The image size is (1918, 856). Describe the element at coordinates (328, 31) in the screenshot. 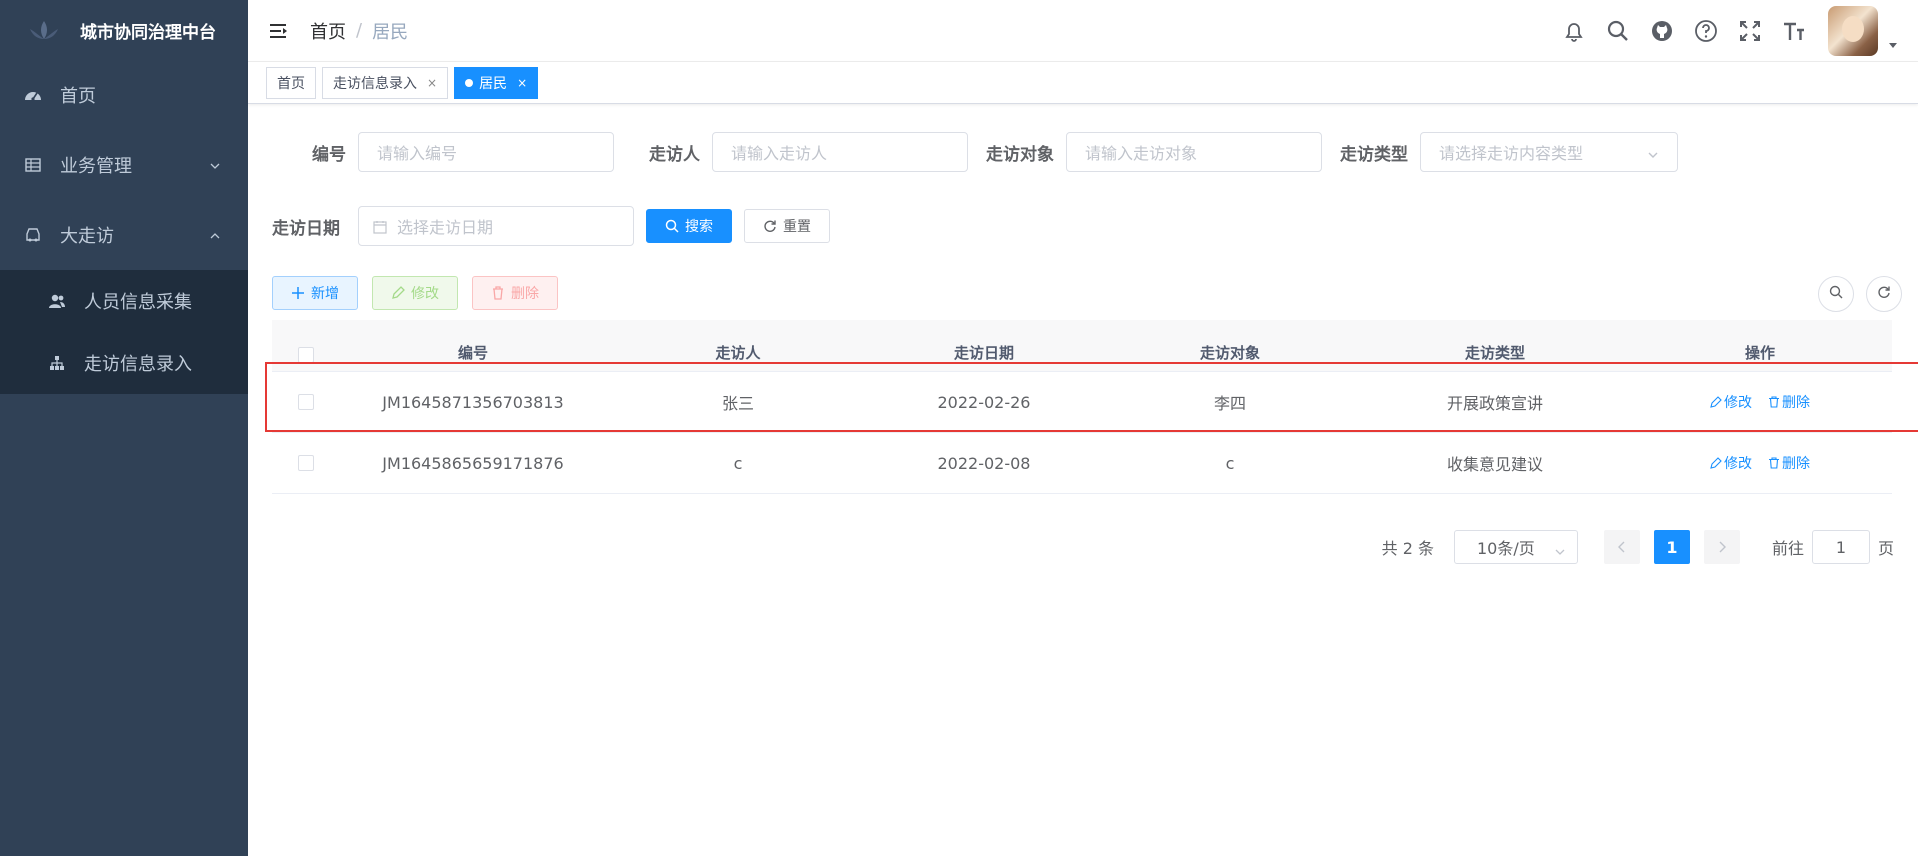

I see `breadcrumb-home: 首页` at that location.